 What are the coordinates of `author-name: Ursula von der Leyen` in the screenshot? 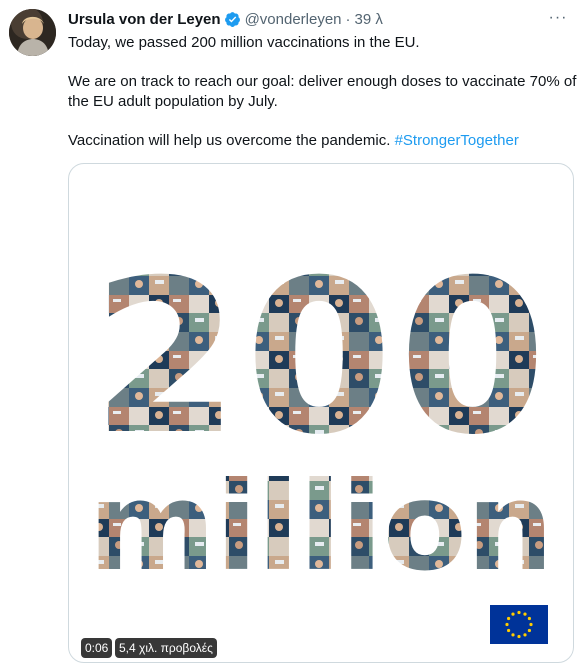 It's located at (144, 19).